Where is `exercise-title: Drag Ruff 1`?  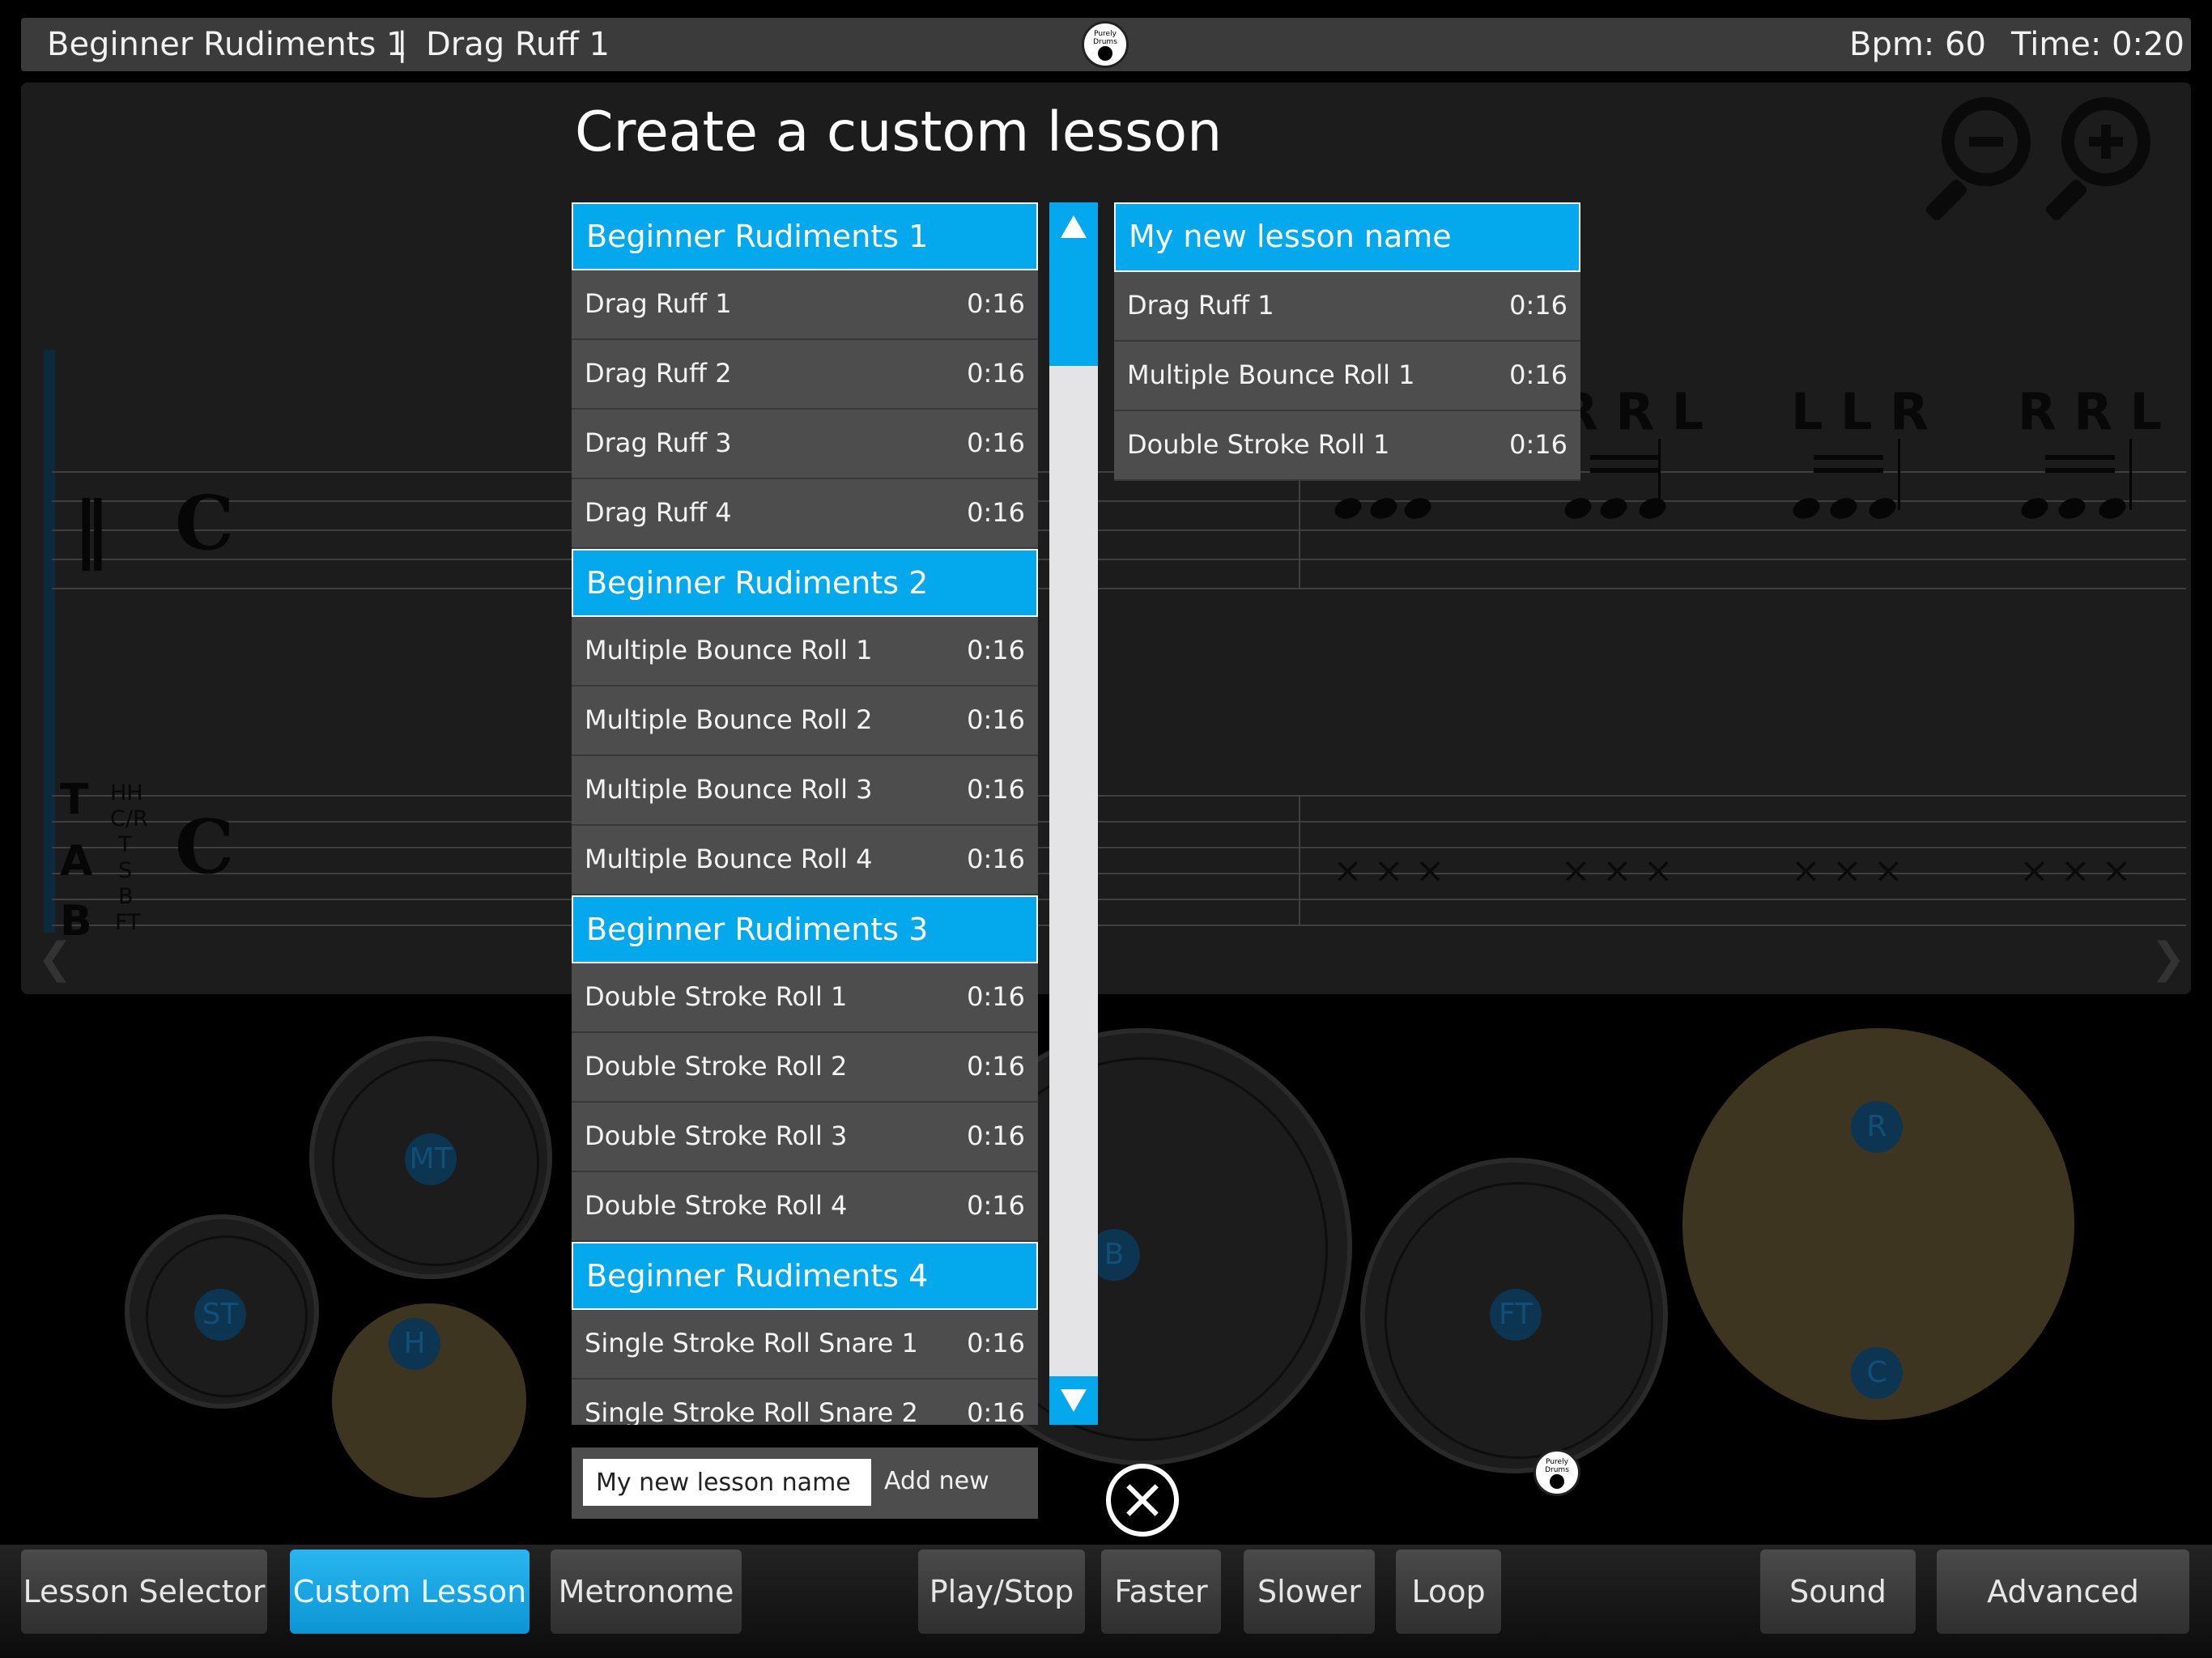 exercise-title: Drag Ruff 1 is located at coordinates (518, 44).